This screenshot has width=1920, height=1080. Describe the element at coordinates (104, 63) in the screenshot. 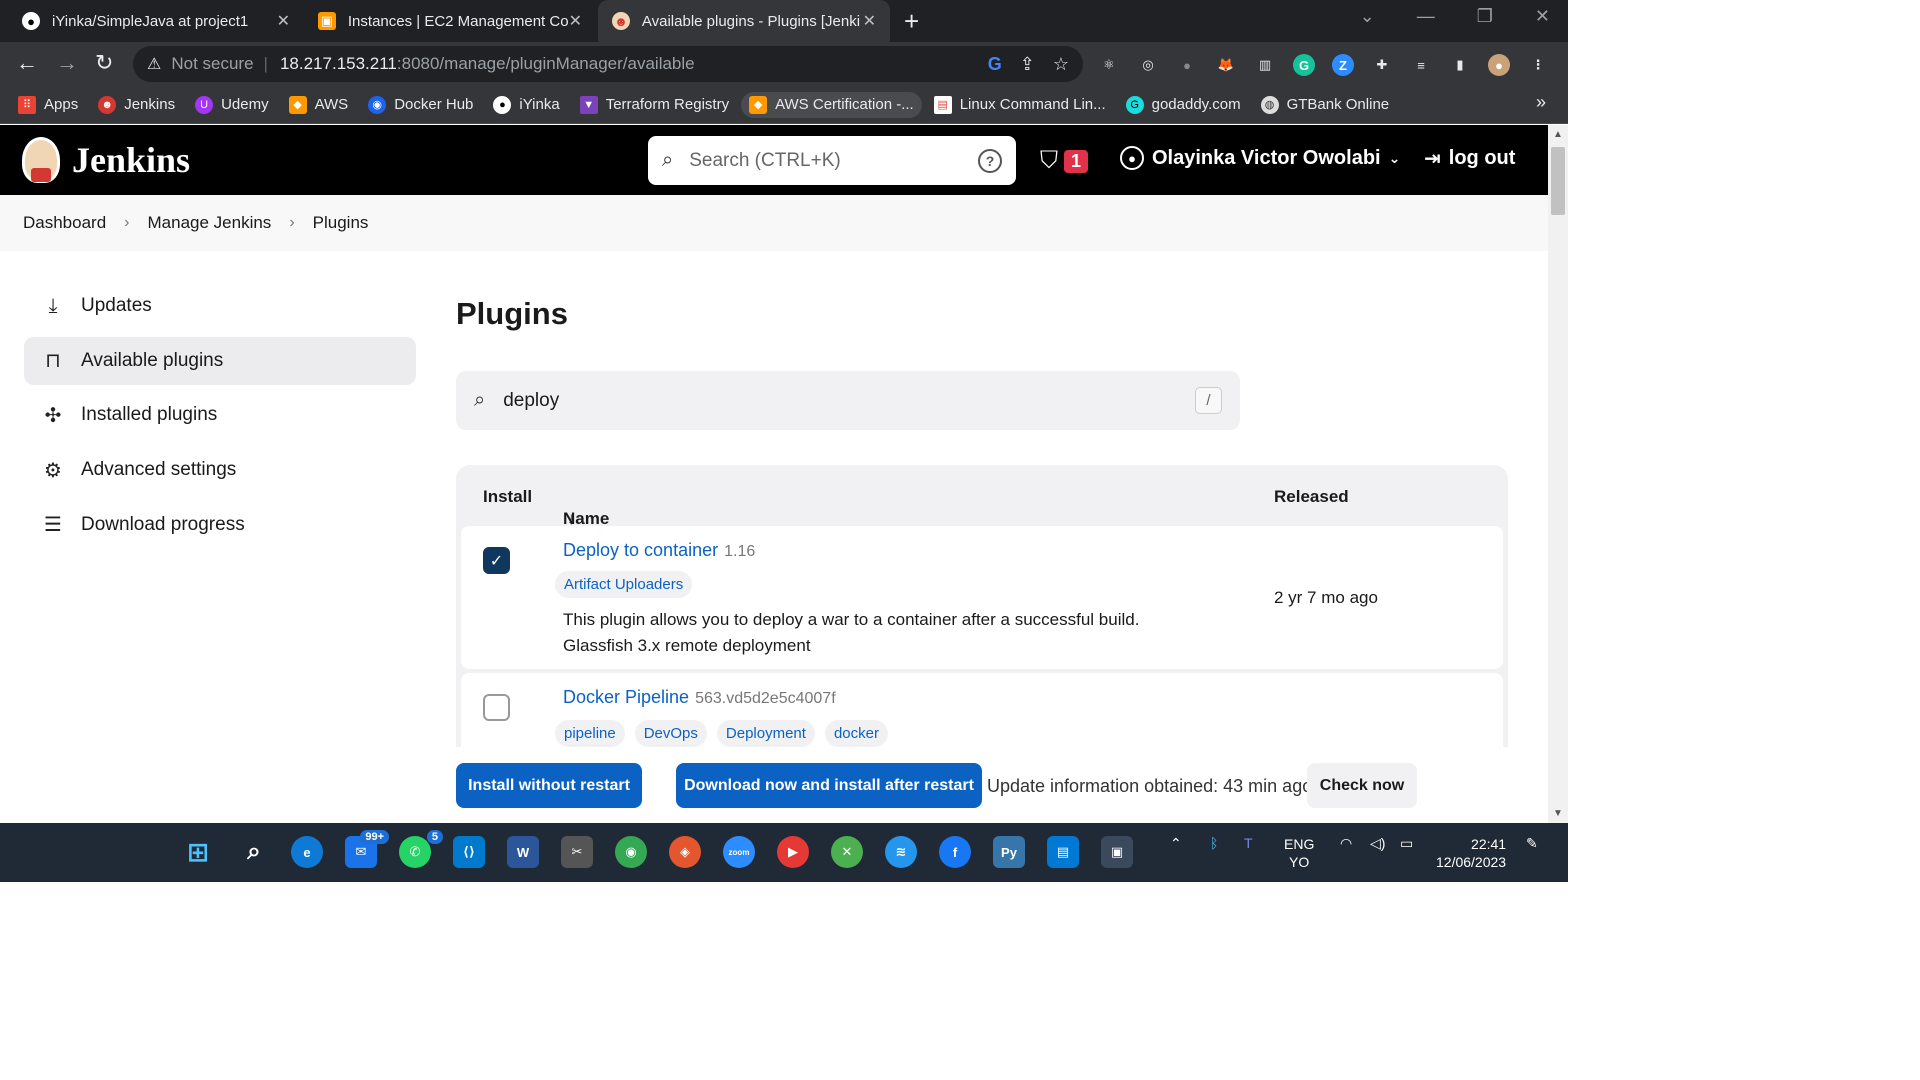

I see `reload-icon: ↻` at that location.